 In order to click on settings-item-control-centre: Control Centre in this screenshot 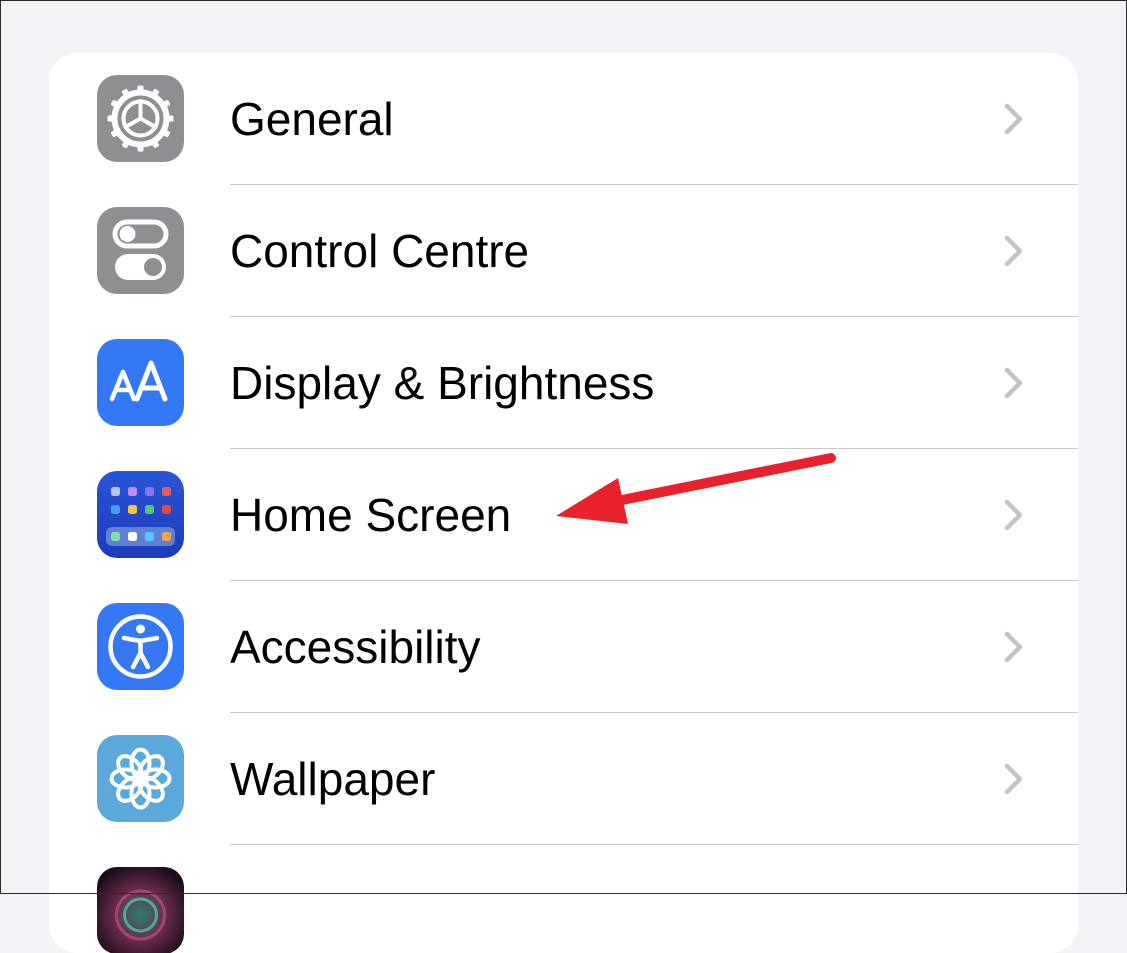, I will do `click(563, 251)`.